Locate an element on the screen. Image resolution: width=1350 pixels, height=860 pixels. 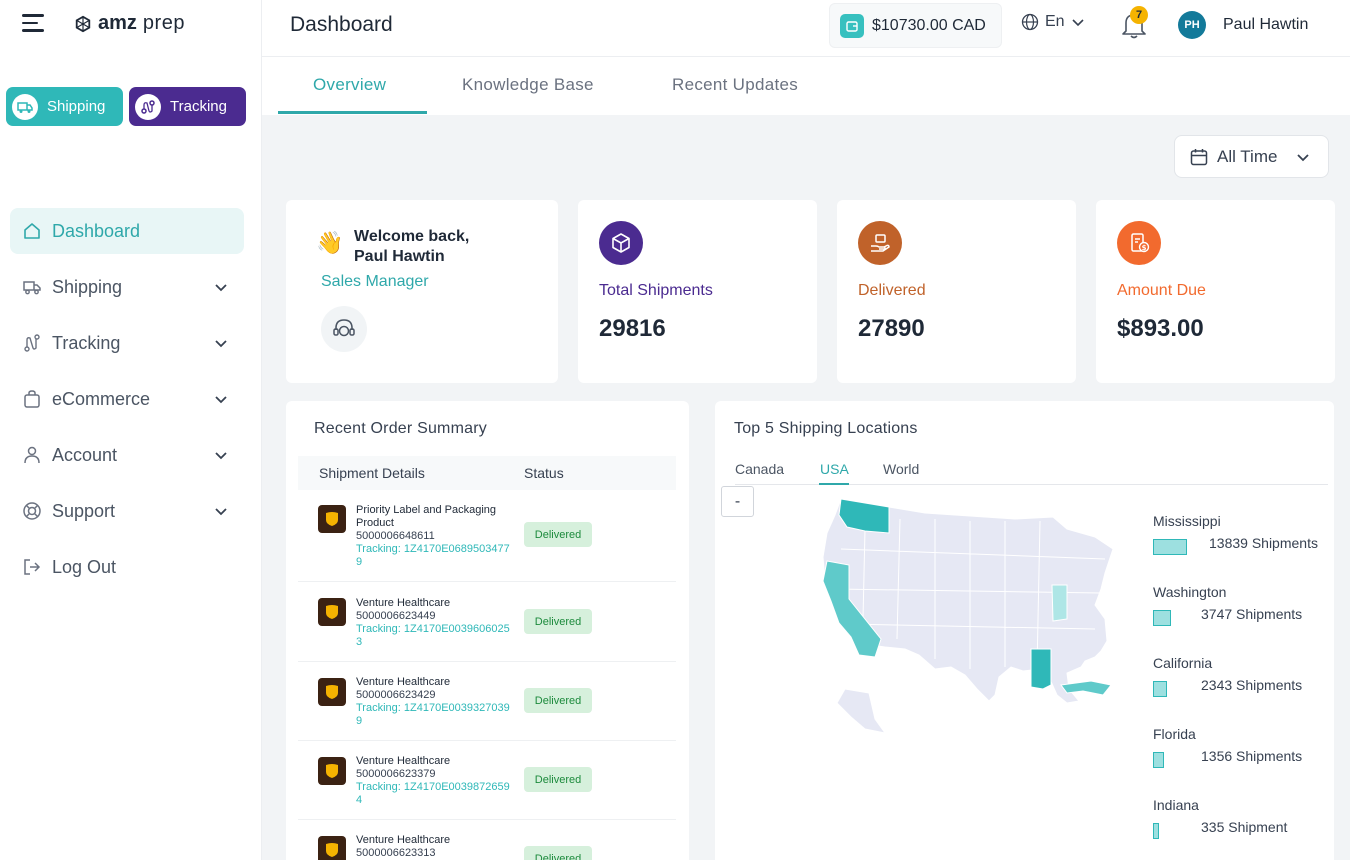
tracking-number: Tracking: 1Z4170E00393270399 is located at coordinates (435, 715).